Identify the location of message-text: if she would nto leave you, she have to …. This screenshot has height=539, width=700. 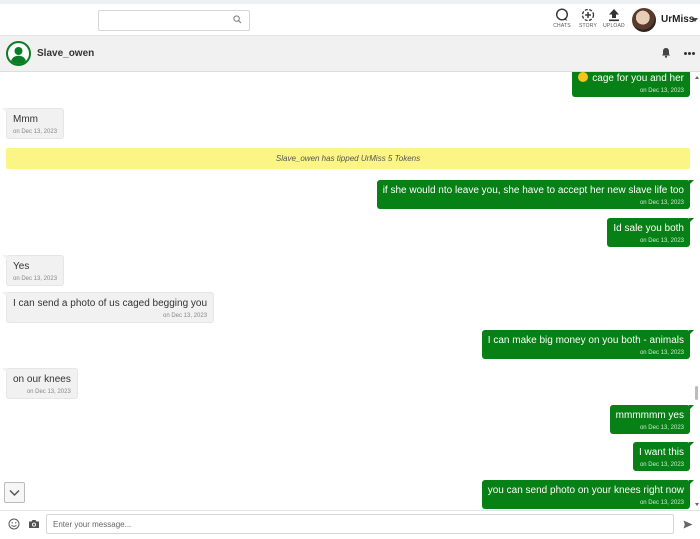
(533, 190).